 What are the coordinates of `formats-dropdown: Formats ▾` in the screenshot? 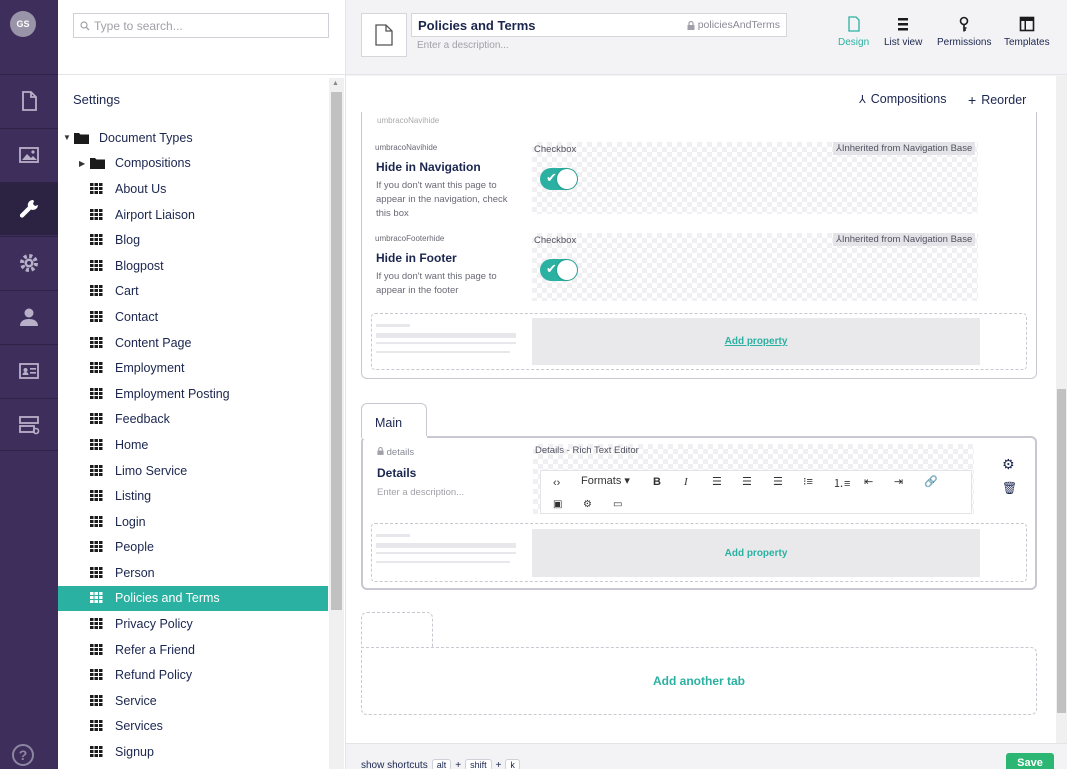 It's located at (605, 480).